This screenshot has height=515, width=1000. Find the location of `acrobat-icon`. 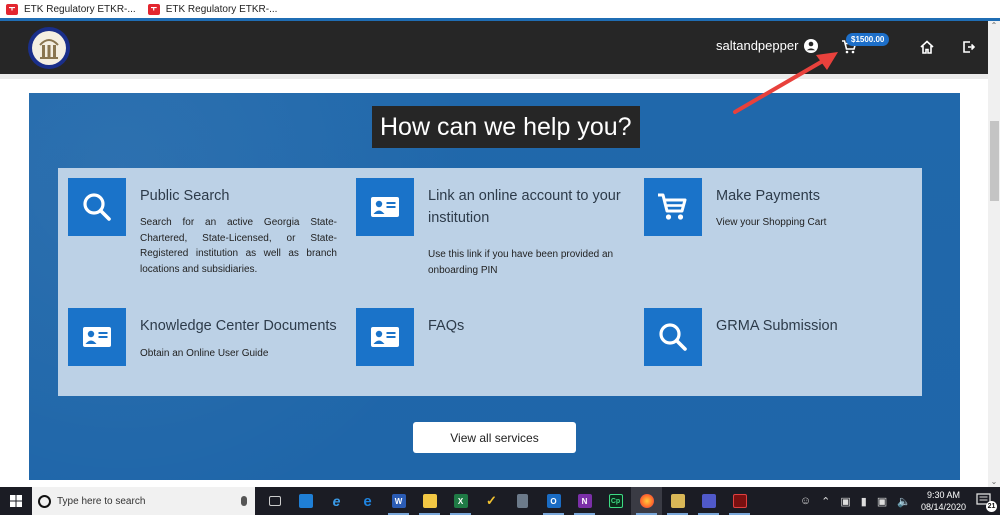

acrobat-icon is located at coordinates (739, 501).